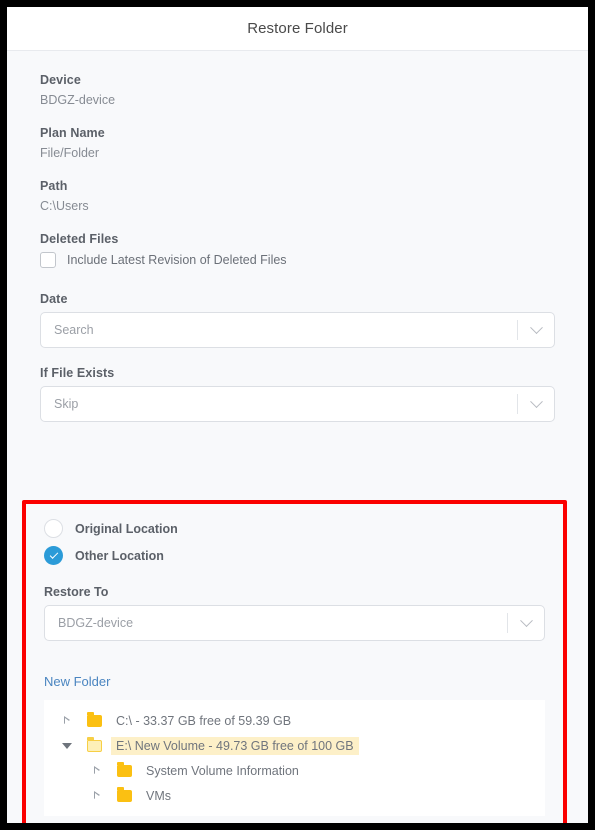 This screenshot has width=595, height=830. I want to click on triangle-down-icon, so click(67, 745).